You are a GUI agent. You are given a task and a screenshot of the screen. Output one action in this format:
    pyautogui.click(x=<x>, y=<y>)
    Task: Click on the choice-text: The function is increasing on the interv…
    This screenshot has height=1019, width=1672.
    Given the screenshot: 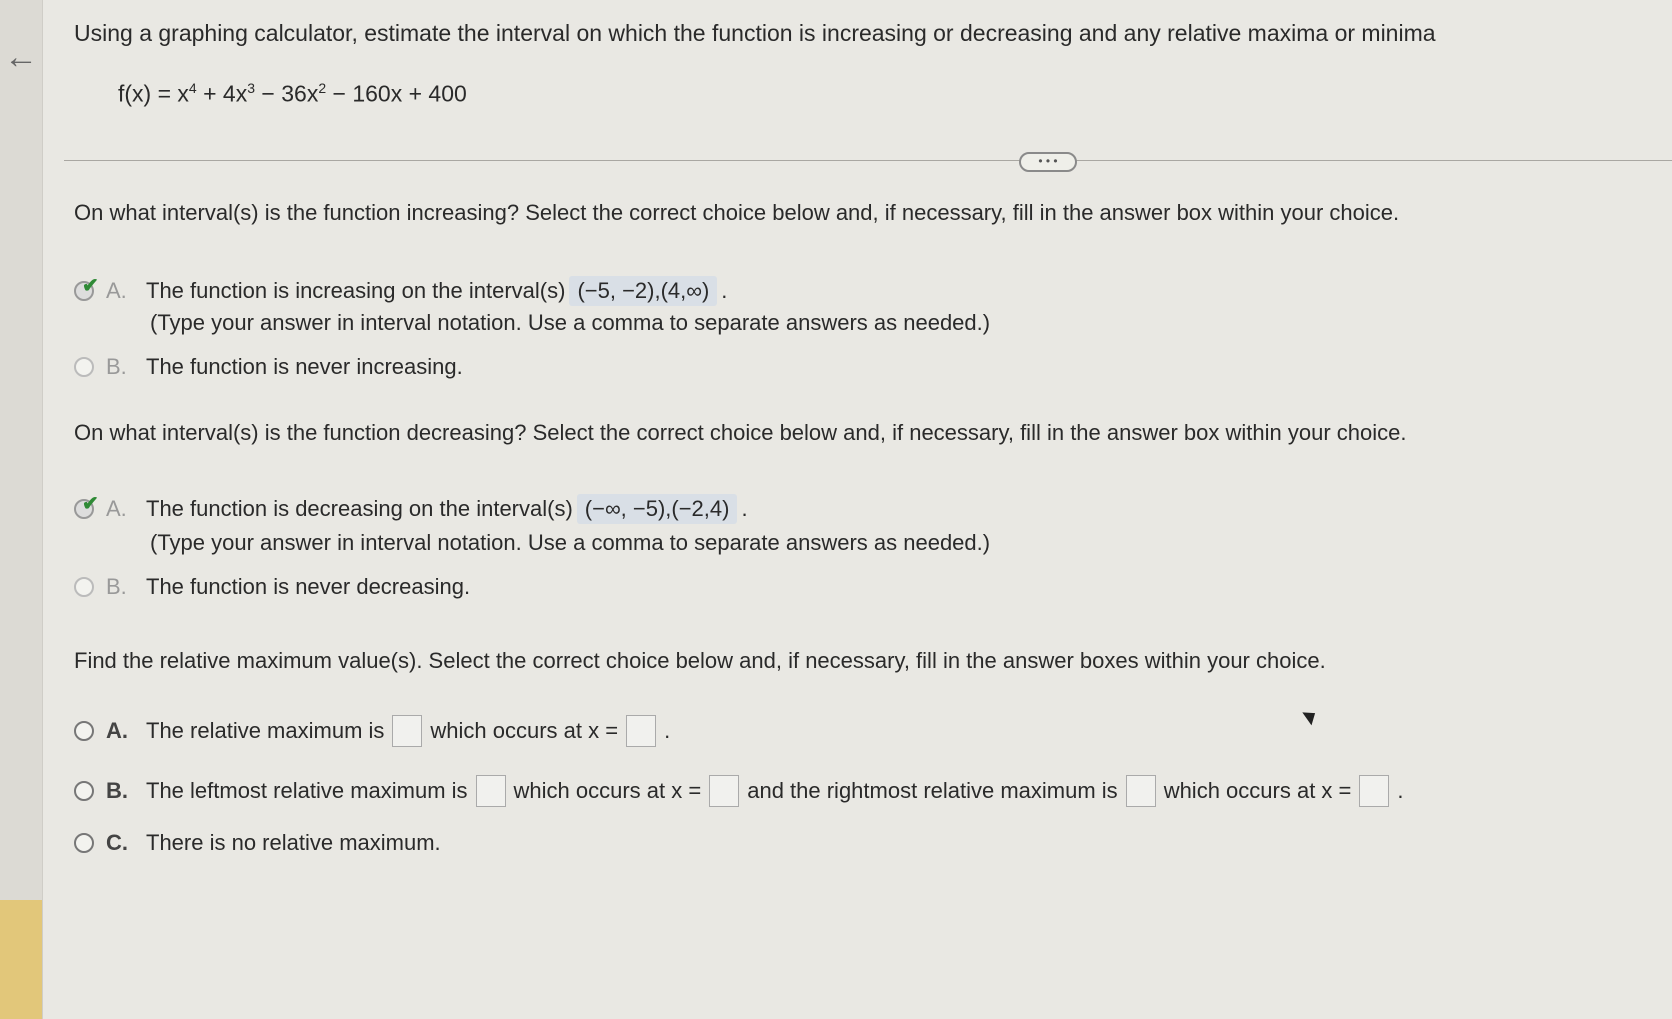 What is the action you would take?
    pyautogui.click(x=356, y=290)
    